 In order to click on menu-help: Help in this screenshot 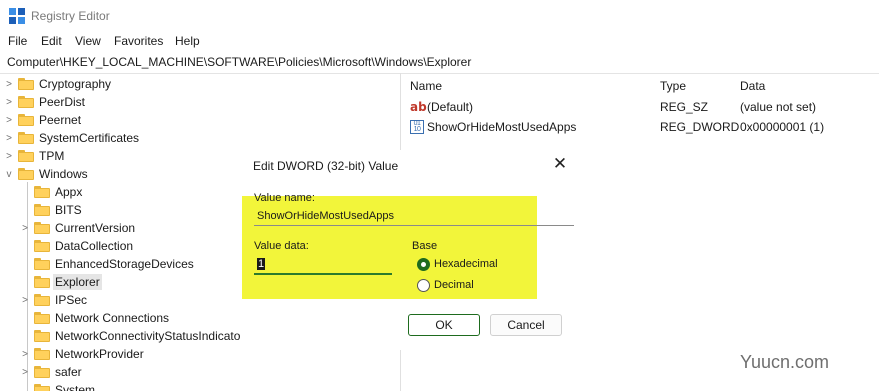, I will do `click(187, 41)`.